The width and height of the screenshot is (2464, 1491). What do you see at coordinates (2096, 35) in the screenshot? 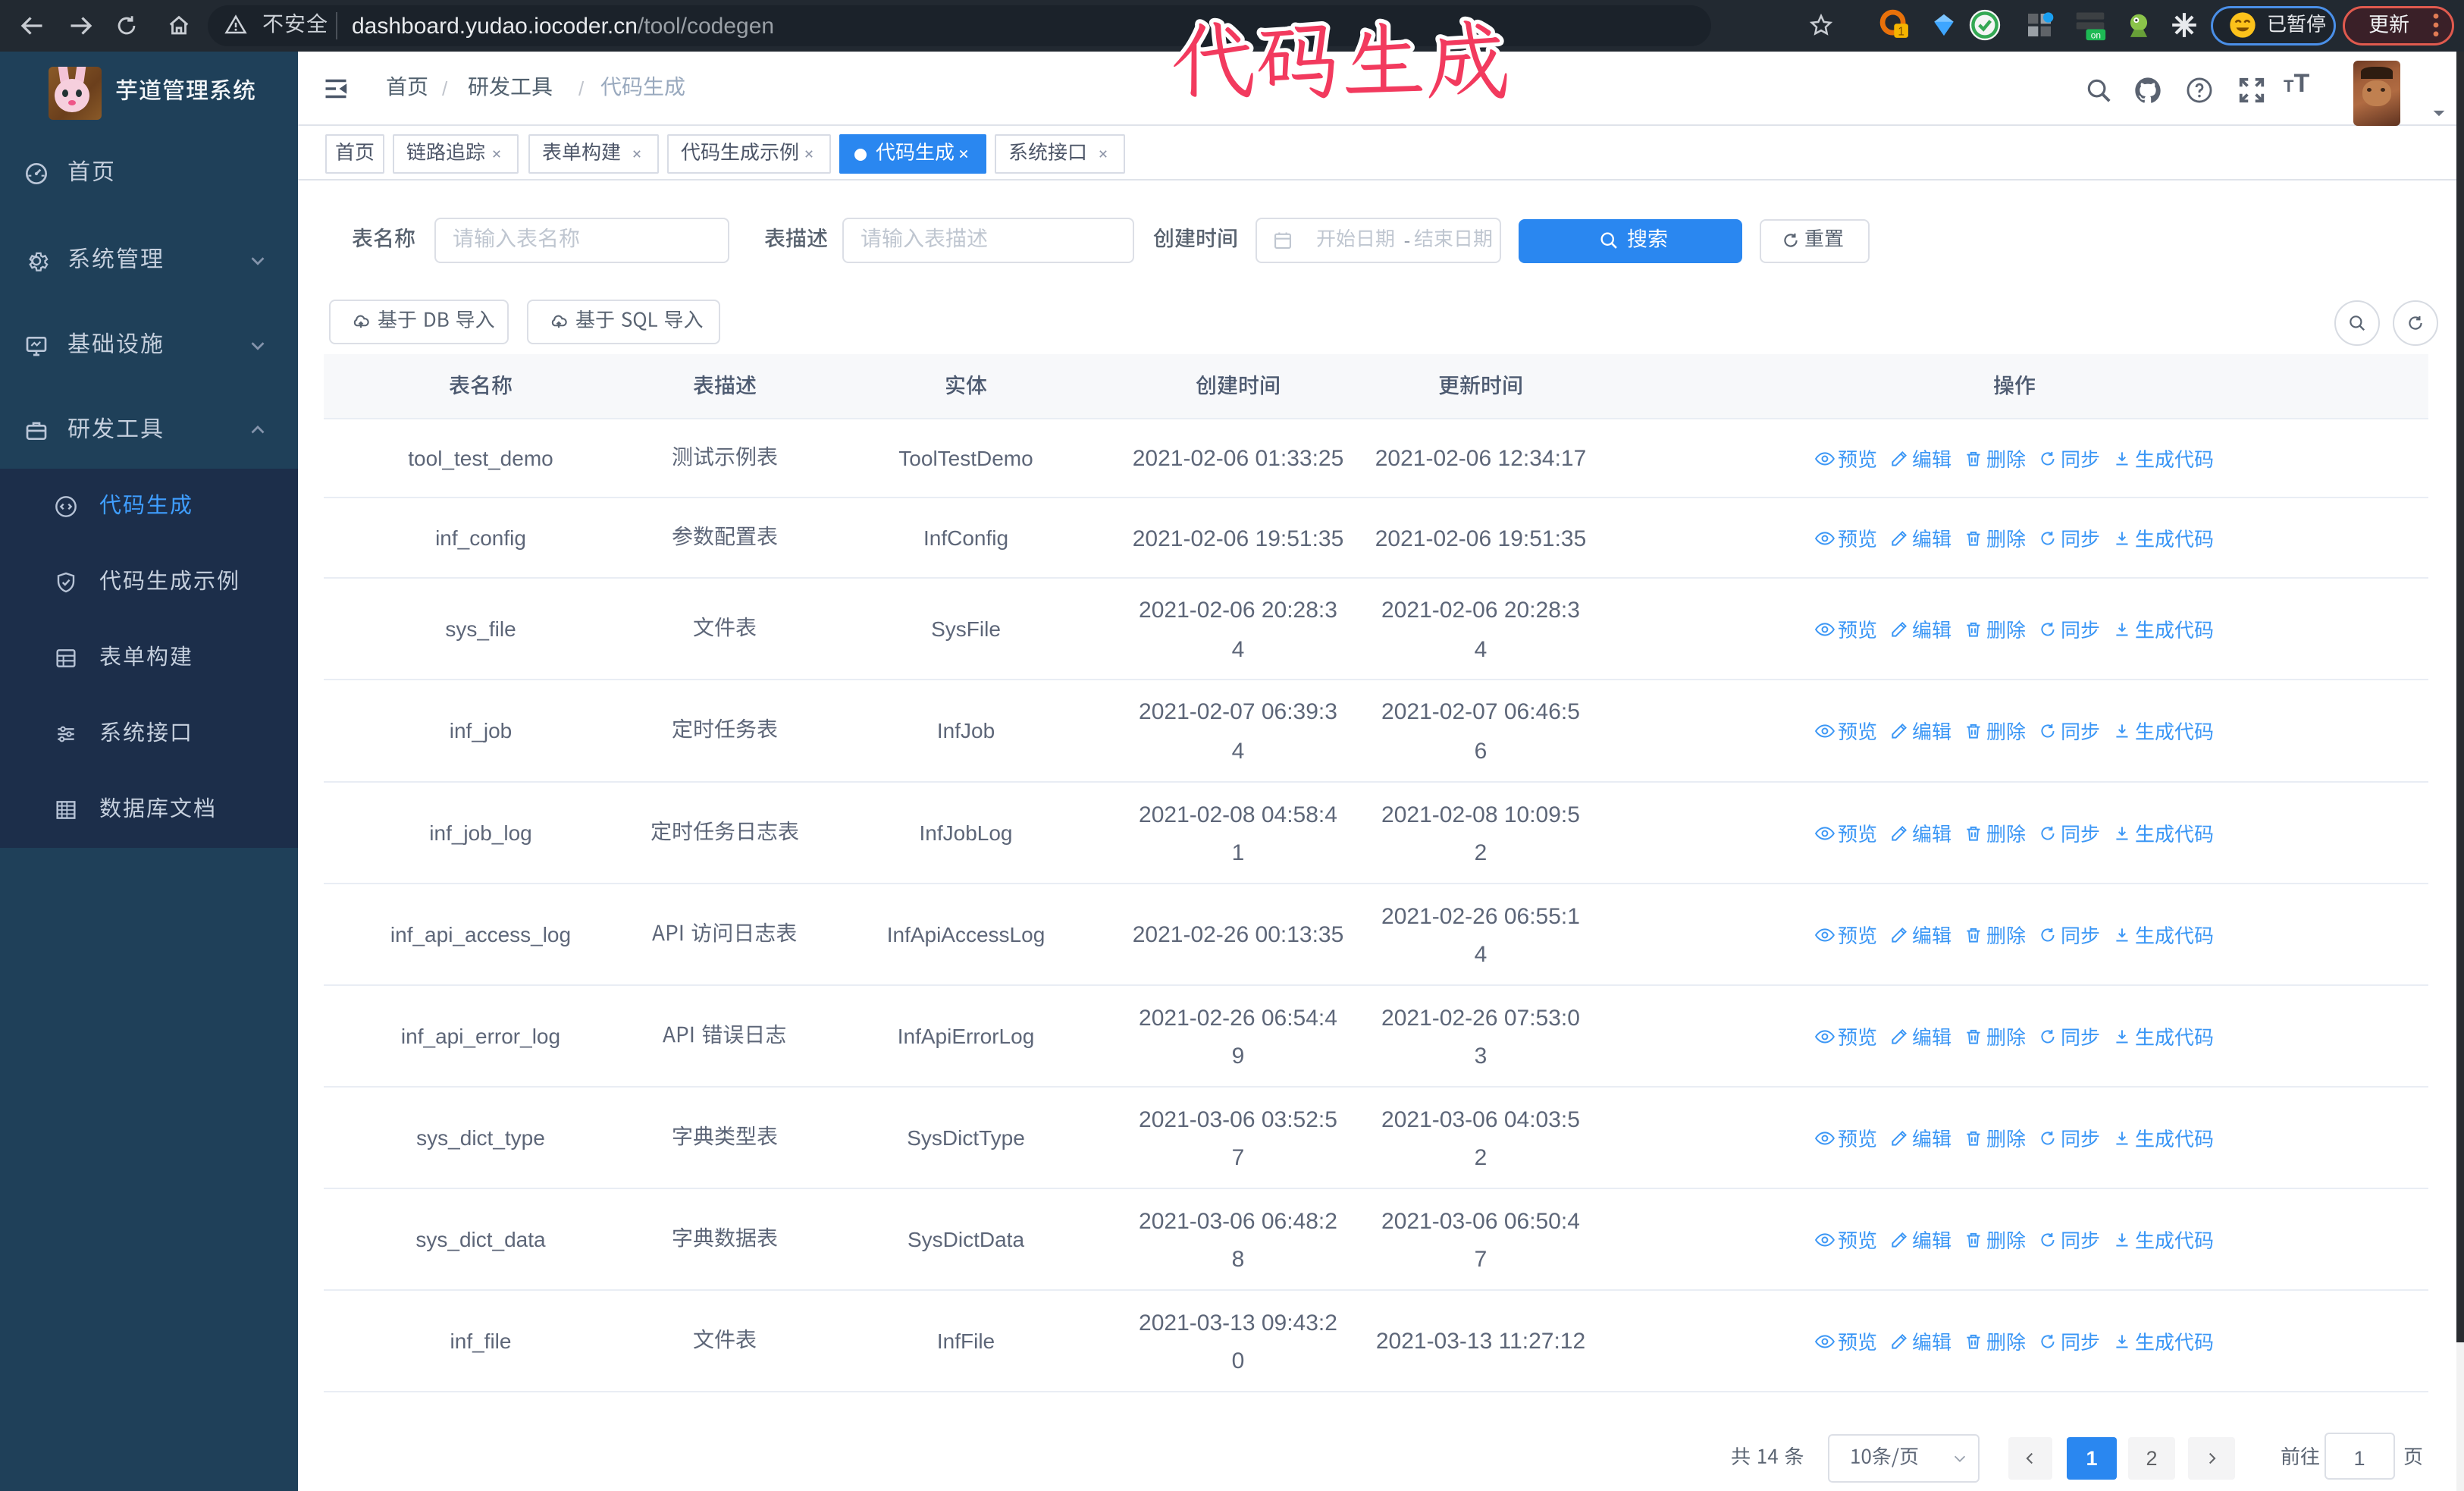
I see `svg-text: on` at bounding box center [2096, 35].